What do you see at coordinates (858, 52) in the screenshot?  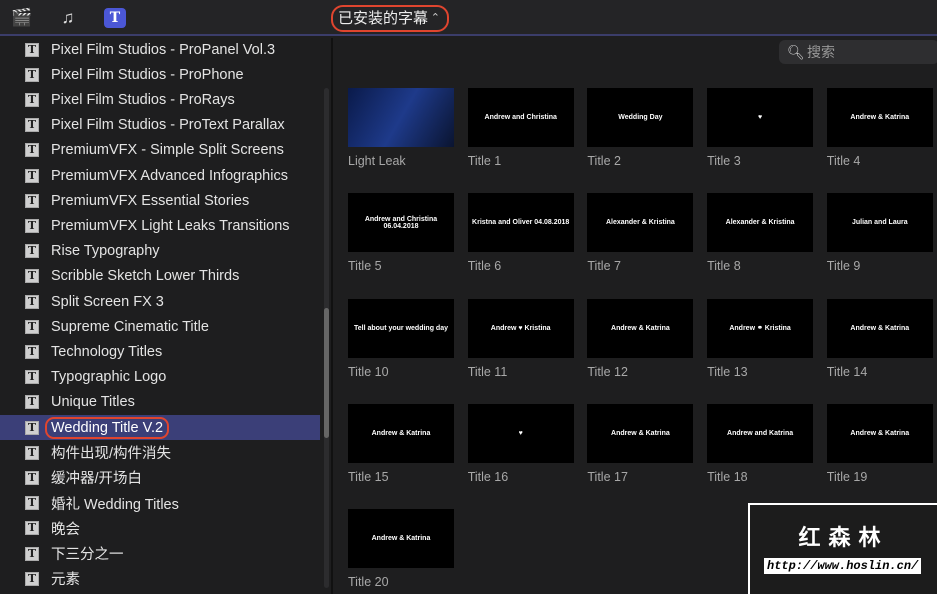 I see `search-input: 🔍︎ 搜索` at bounding box center [858, 52].